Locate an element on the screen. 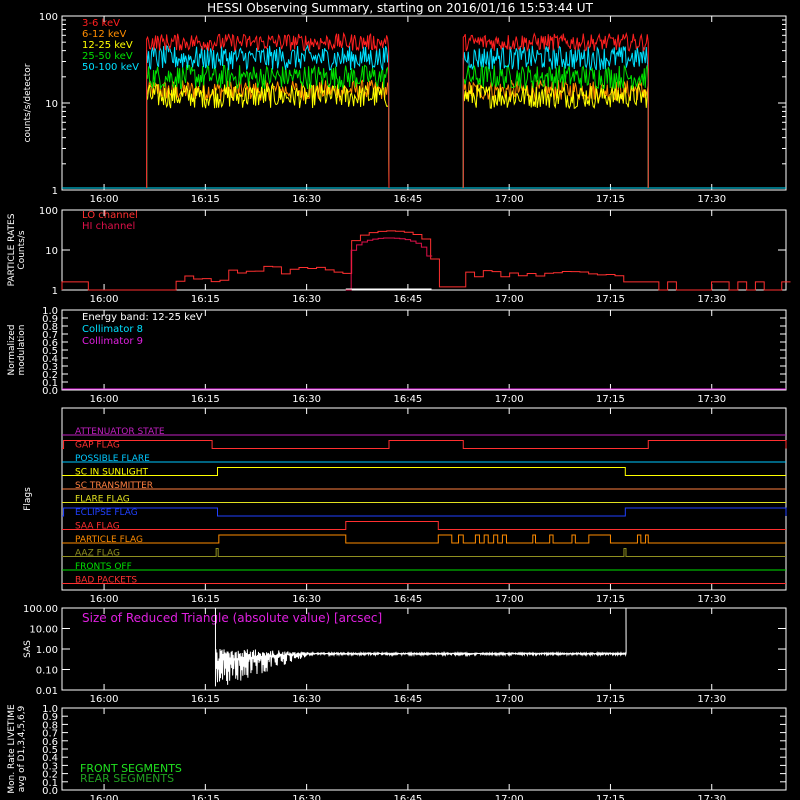 The image size is (800, 800). legend-6-12-keV: 6-12 keV is located at coordinates (104, 34).